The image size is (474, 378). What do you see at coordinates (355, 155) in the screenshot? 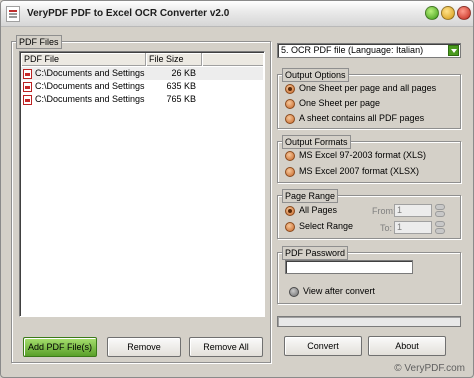
I see `format-xls: MS Excel 97-2003 format (XLS)` at bounding box center [355, 155].